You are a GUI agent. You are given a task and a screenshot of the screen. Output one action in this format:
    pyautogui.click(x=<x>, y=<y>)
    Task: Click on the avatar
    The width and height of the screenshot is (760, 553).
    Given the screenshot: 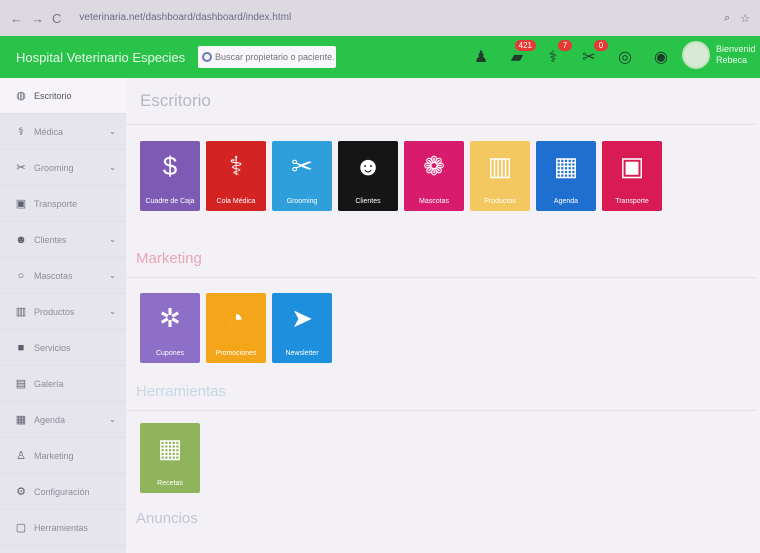 What is the action you would take?
    pyautogui.click(x=696, y=55)
    